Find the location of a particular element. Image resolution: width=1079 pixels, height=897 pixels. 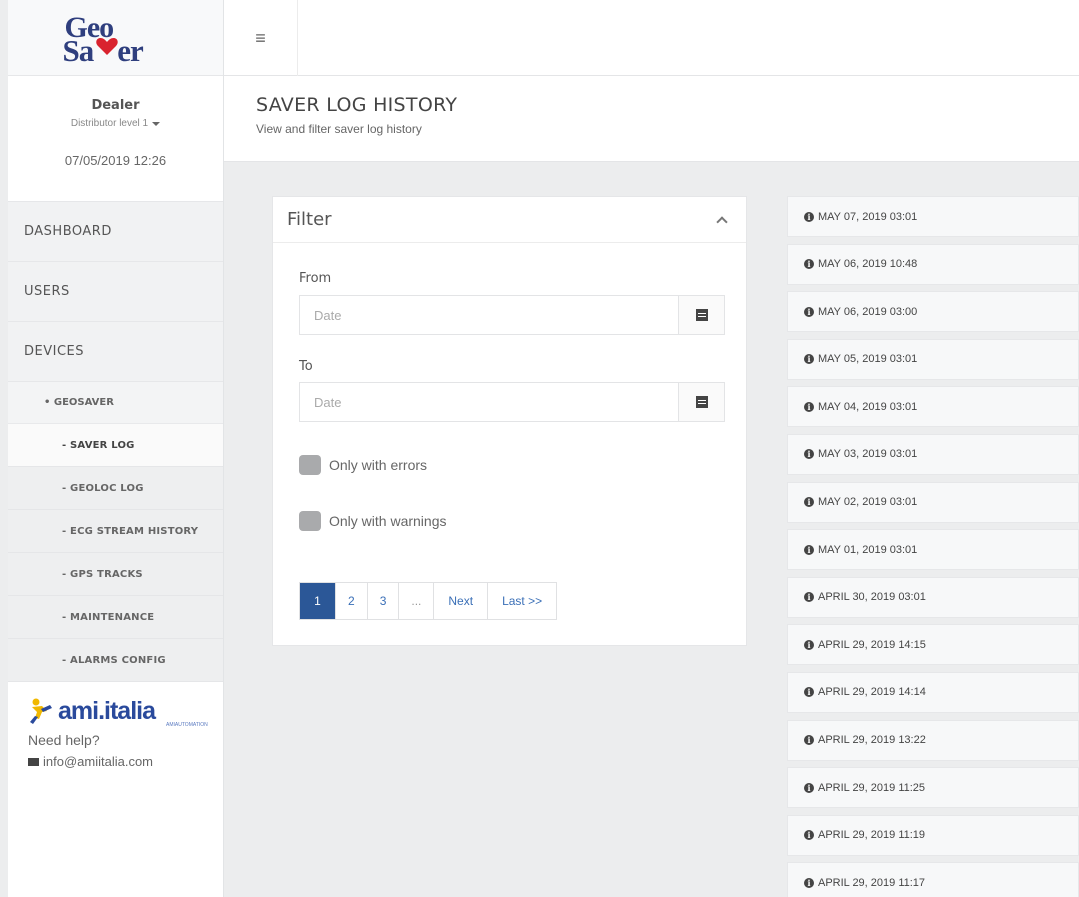

caret-down-icon is located at coordinates (156, 123).